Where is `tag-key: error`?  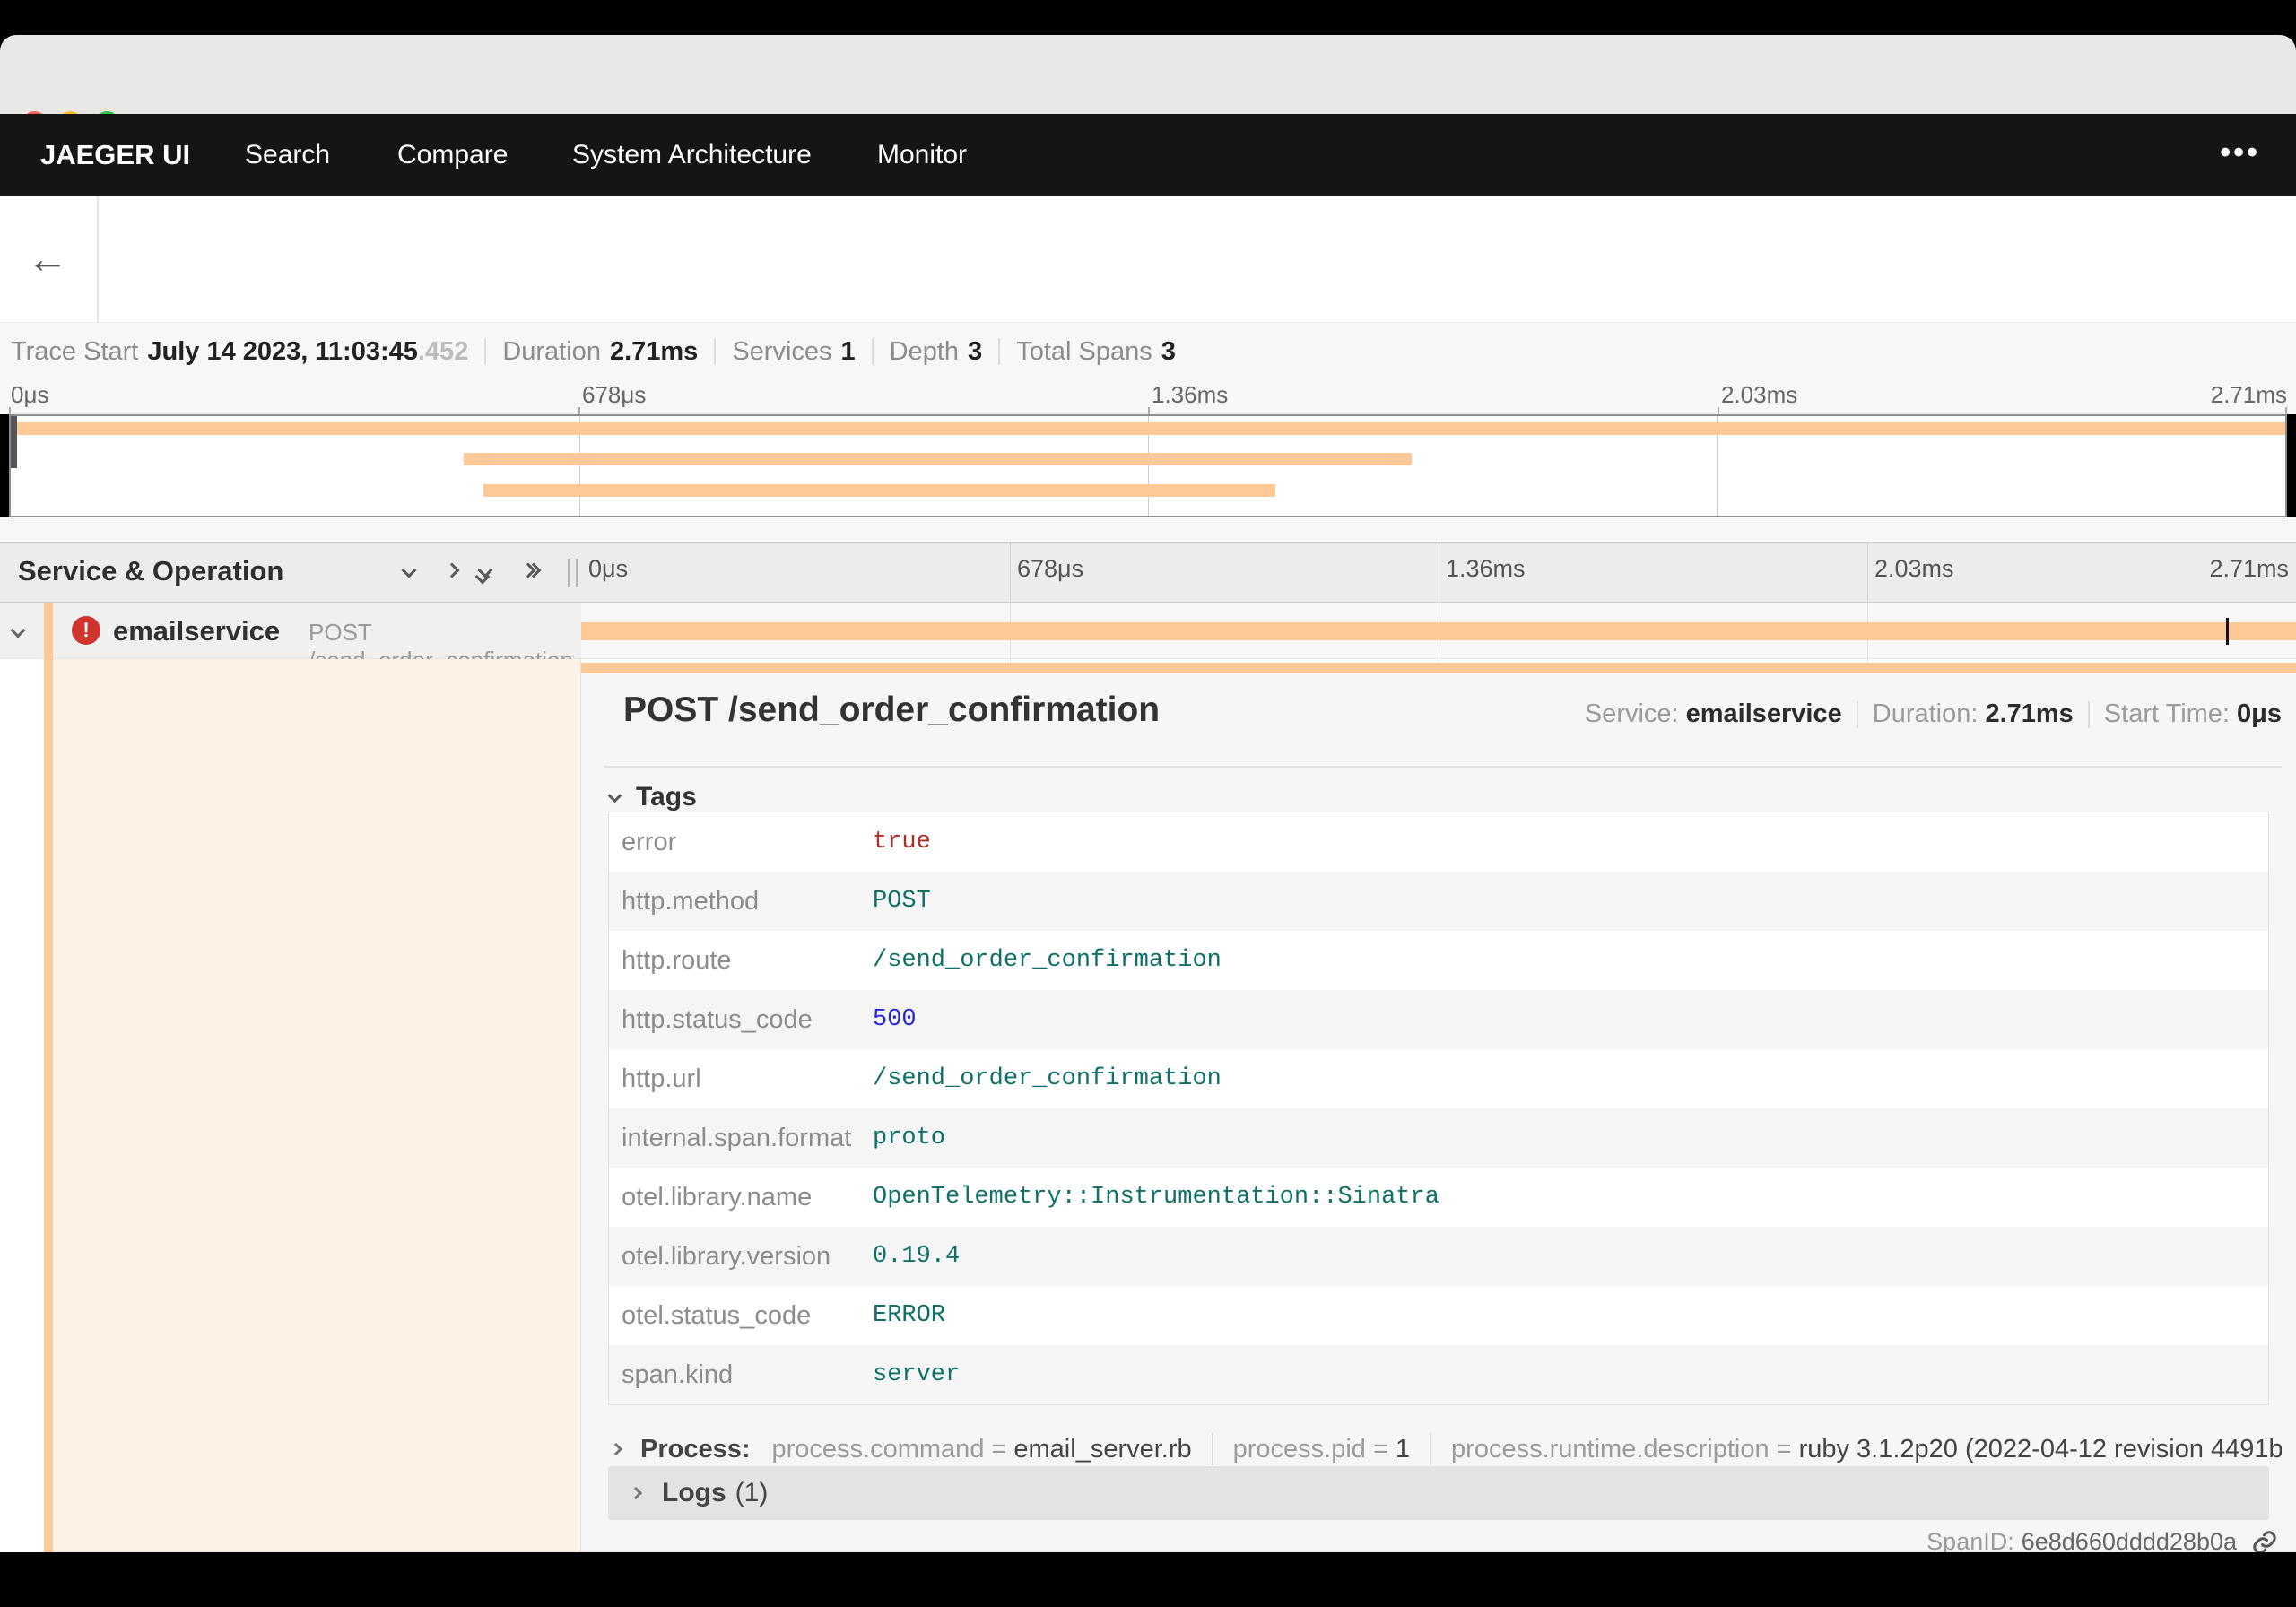 tag-key: error is located at coordinates (649, 842).